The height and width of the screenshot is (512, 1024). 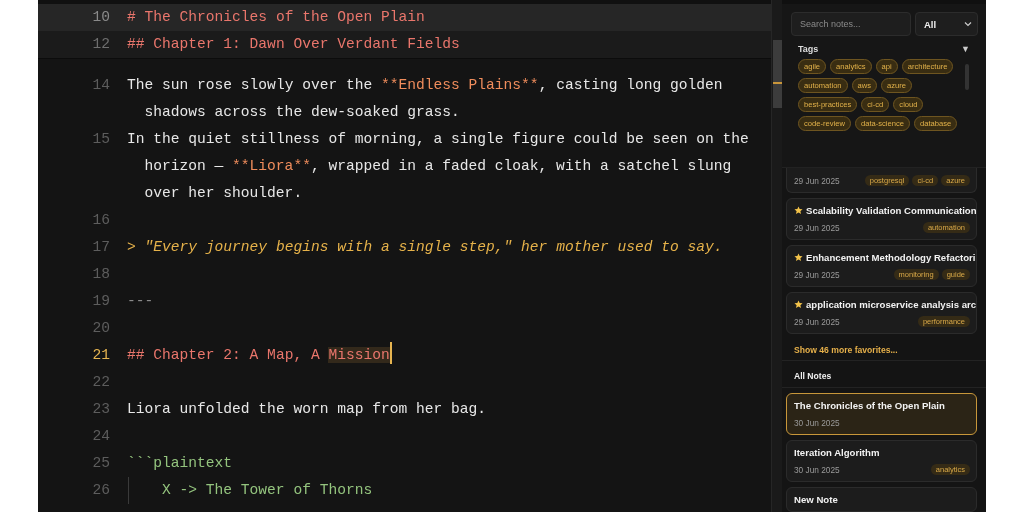 What do you see at coordinates (100, 44) in the screenshot?
I see `line-number: 12` at bounding box center [100, 44].